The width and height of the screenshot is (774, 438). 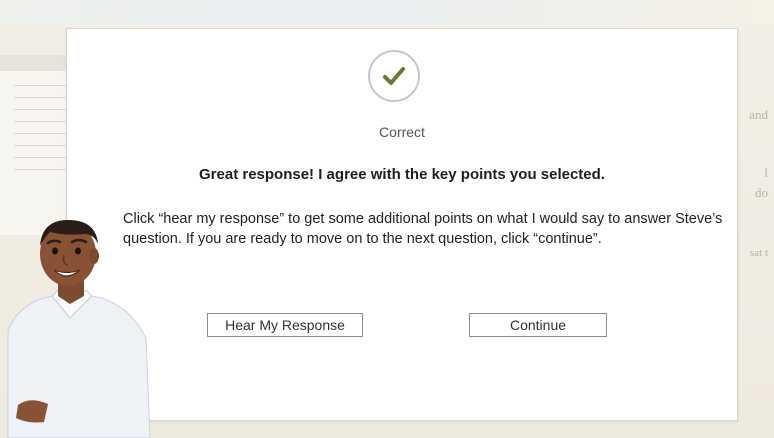 I want to click on background-side-text: sat t, so click(x=758, y=253).